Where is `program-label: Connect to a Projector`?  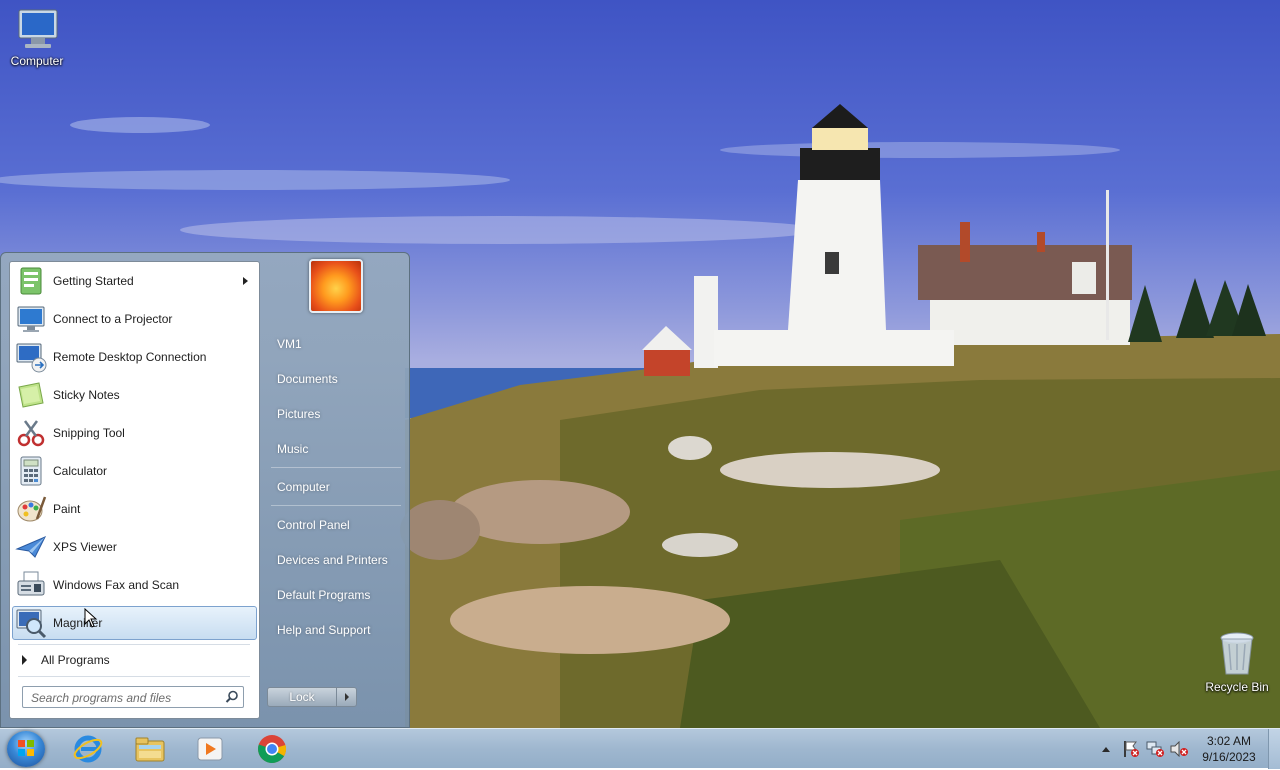 program-label: Connect to a Projector is located at coordinates (113, 319).